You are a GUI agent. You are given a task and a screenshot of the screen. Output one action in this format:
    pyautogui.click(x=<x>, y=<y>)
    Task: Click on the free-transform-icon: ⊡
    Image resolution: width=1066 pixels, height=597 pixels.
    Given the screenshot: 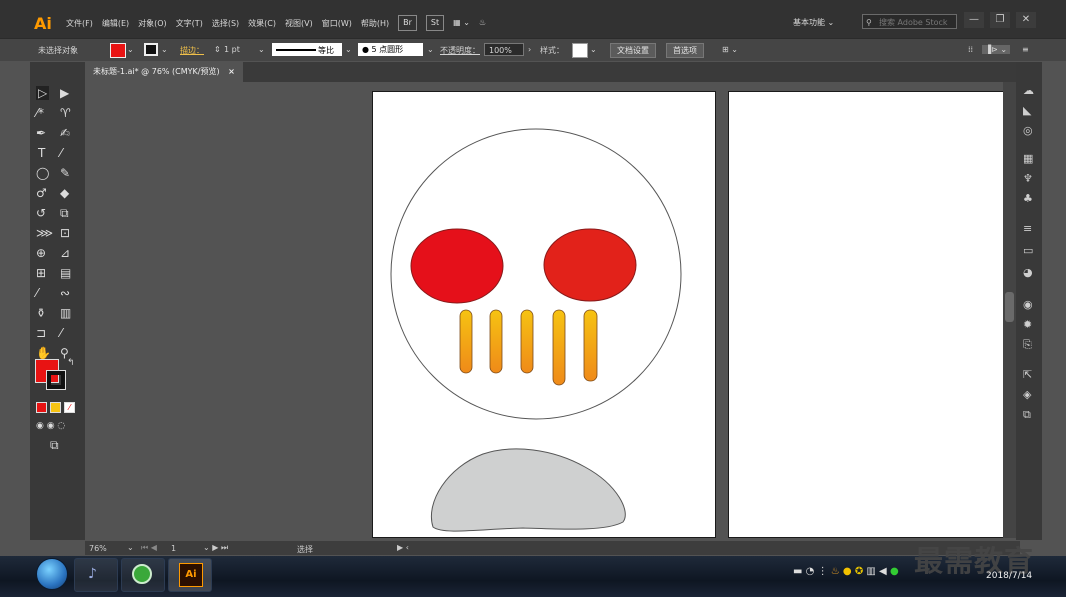 What is the action you would take?
    pyautogui.click(x=65, y=233)
    